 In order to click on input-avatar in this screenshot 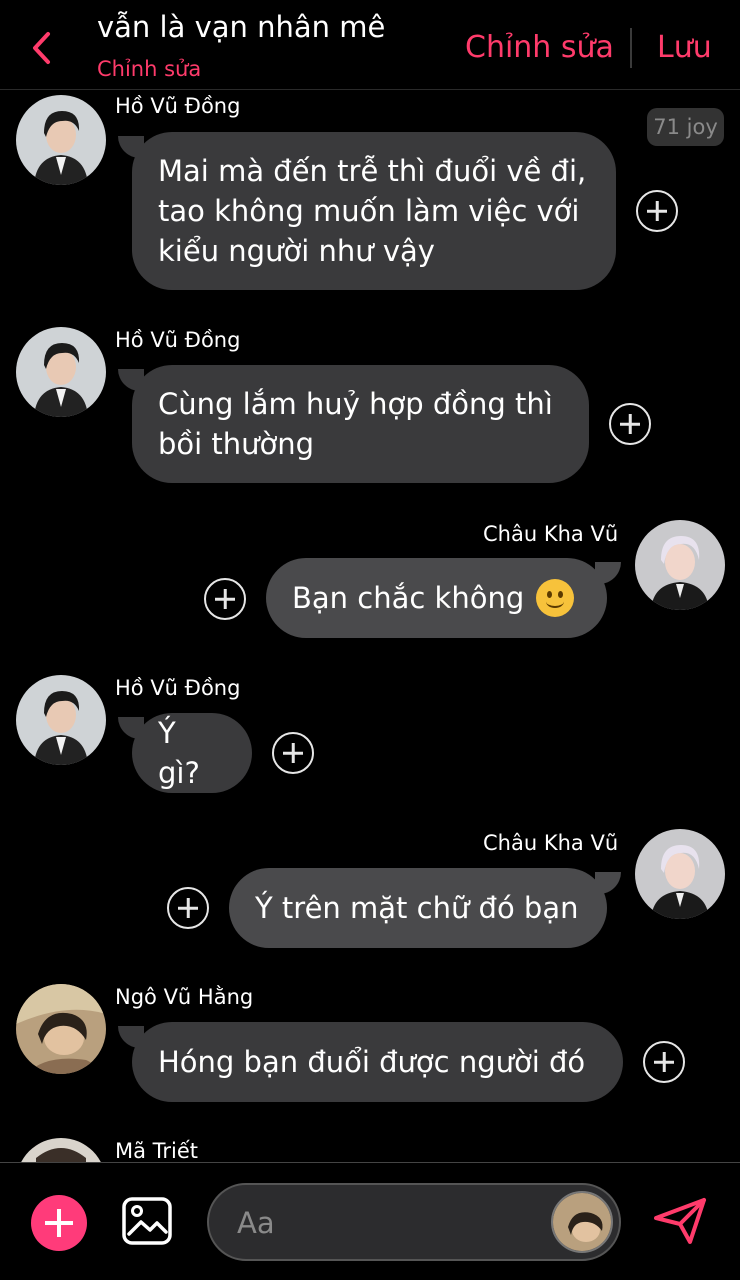, I will do `click(582, 1222)`.